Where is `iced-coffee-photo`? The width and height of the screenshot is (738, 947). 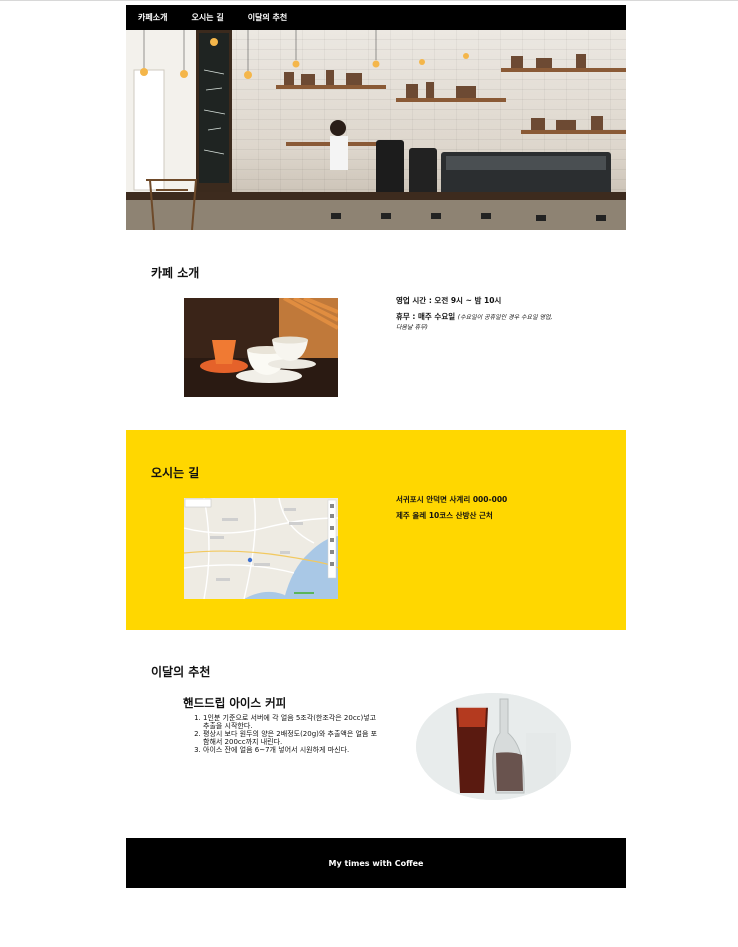
iced-coffee-photo is located at coordinates (493, 746).